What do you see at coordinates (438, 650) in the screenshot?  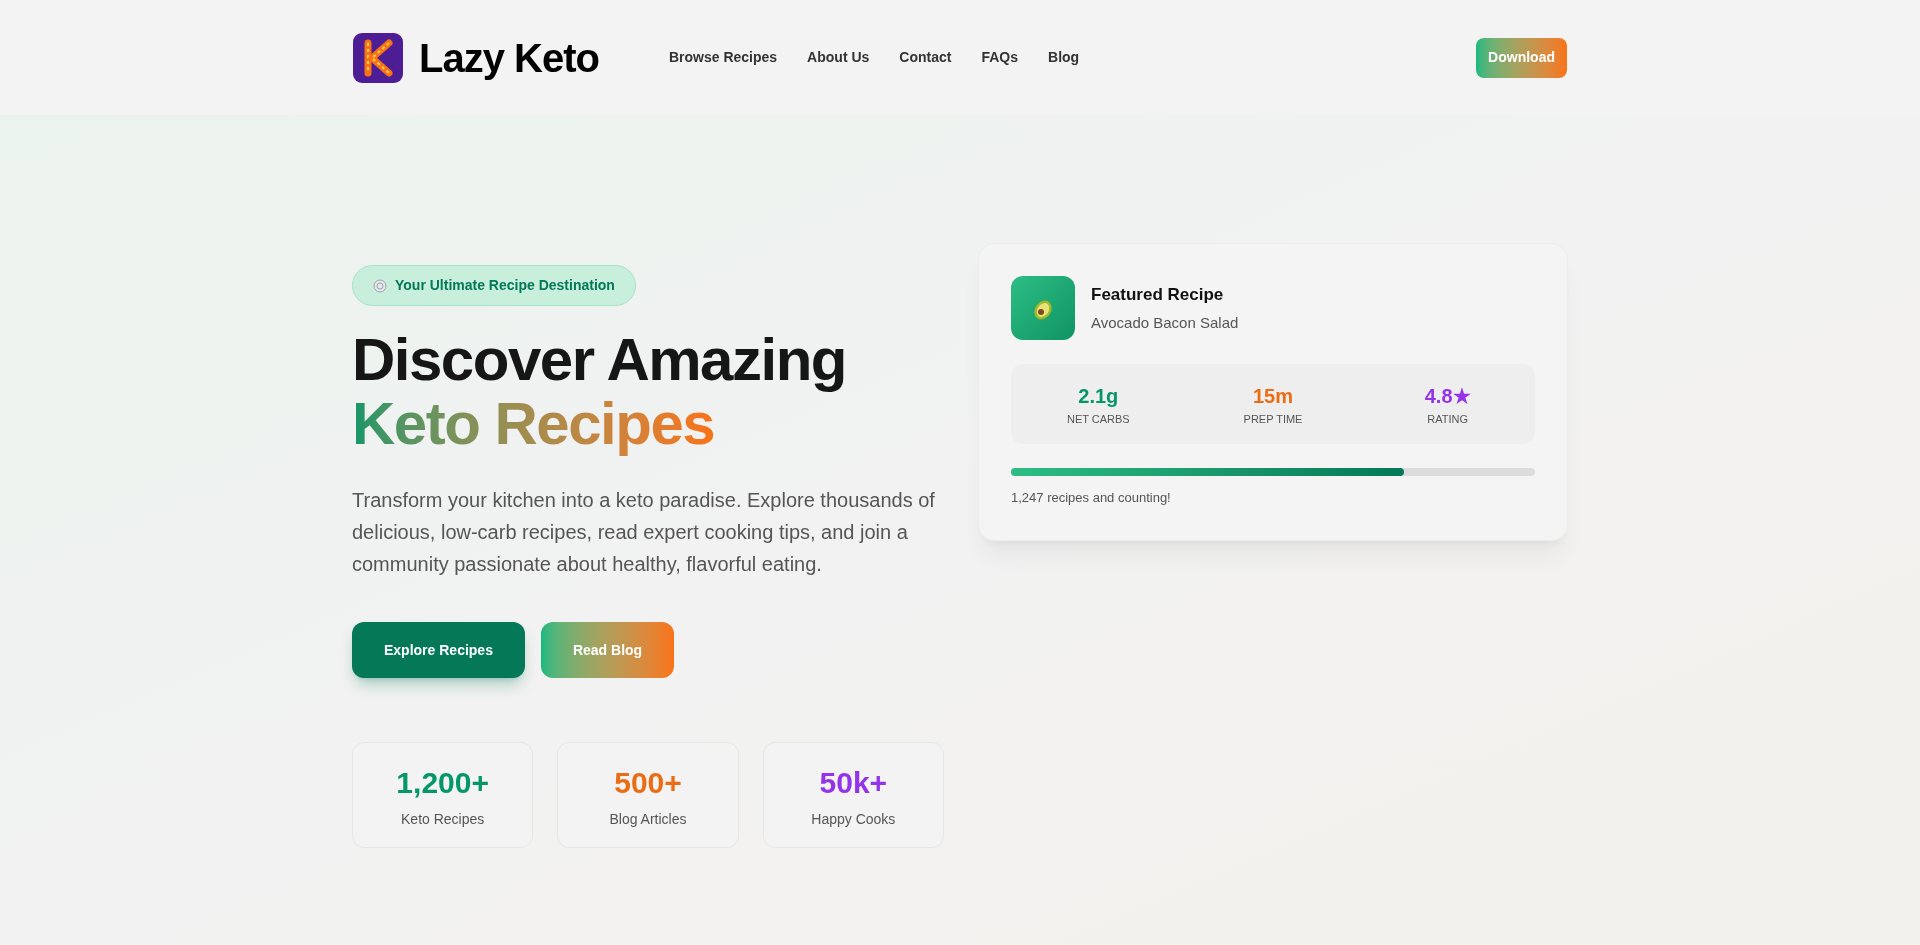 I see `hero-button: Explore Recipes` at bounding box center [438, 650].